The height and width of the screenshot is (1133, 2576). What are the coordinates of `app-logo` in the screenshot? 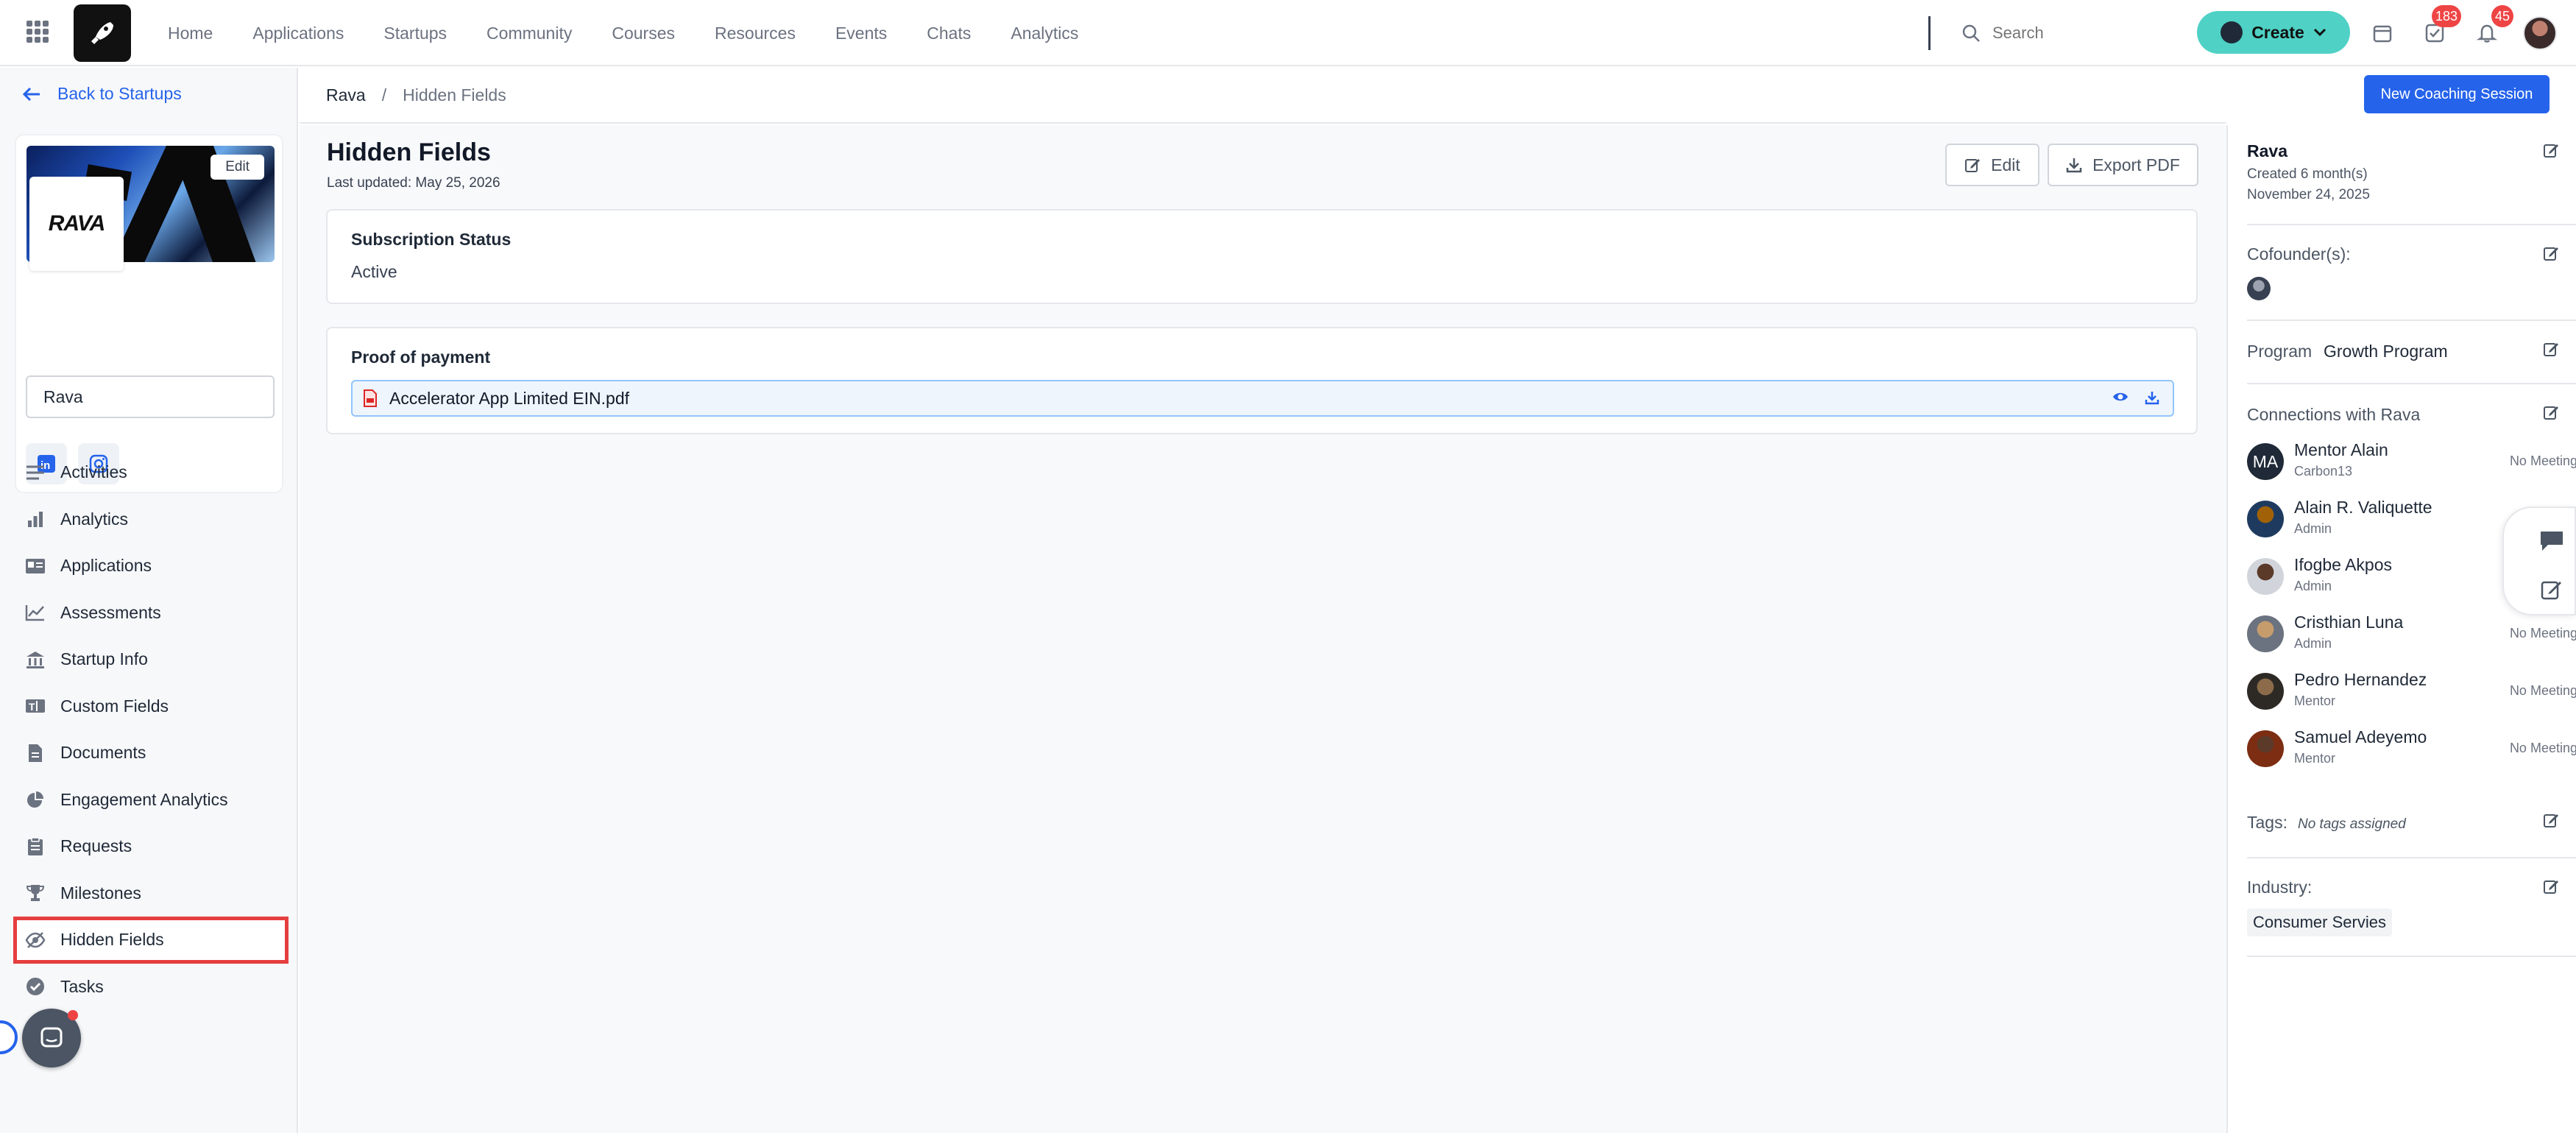 It's located at (102, 33).